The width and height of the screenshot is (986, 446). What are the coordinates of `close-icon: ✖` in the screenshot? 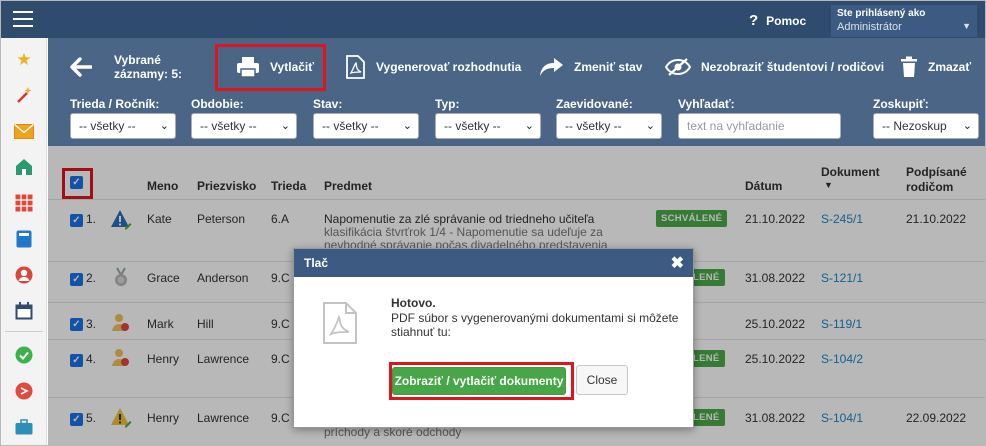 It's located at (677, 263).